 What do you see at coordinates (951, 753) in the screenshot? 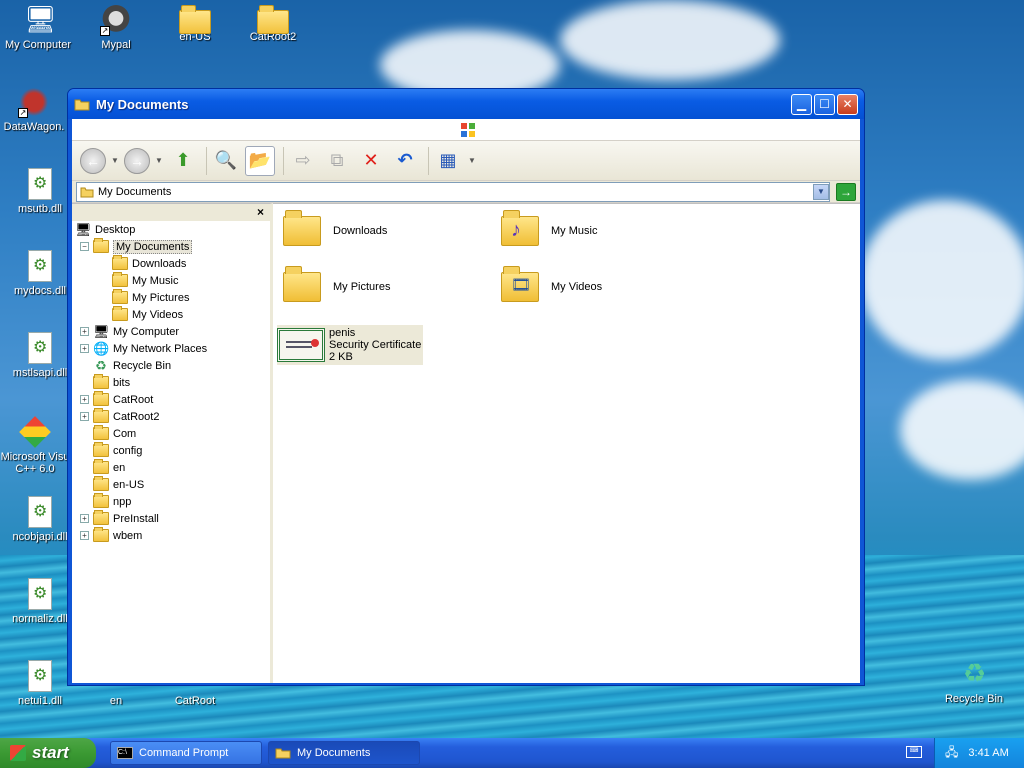
I see `network-tray-icon: 🖧` at bounding box center [951, 753].